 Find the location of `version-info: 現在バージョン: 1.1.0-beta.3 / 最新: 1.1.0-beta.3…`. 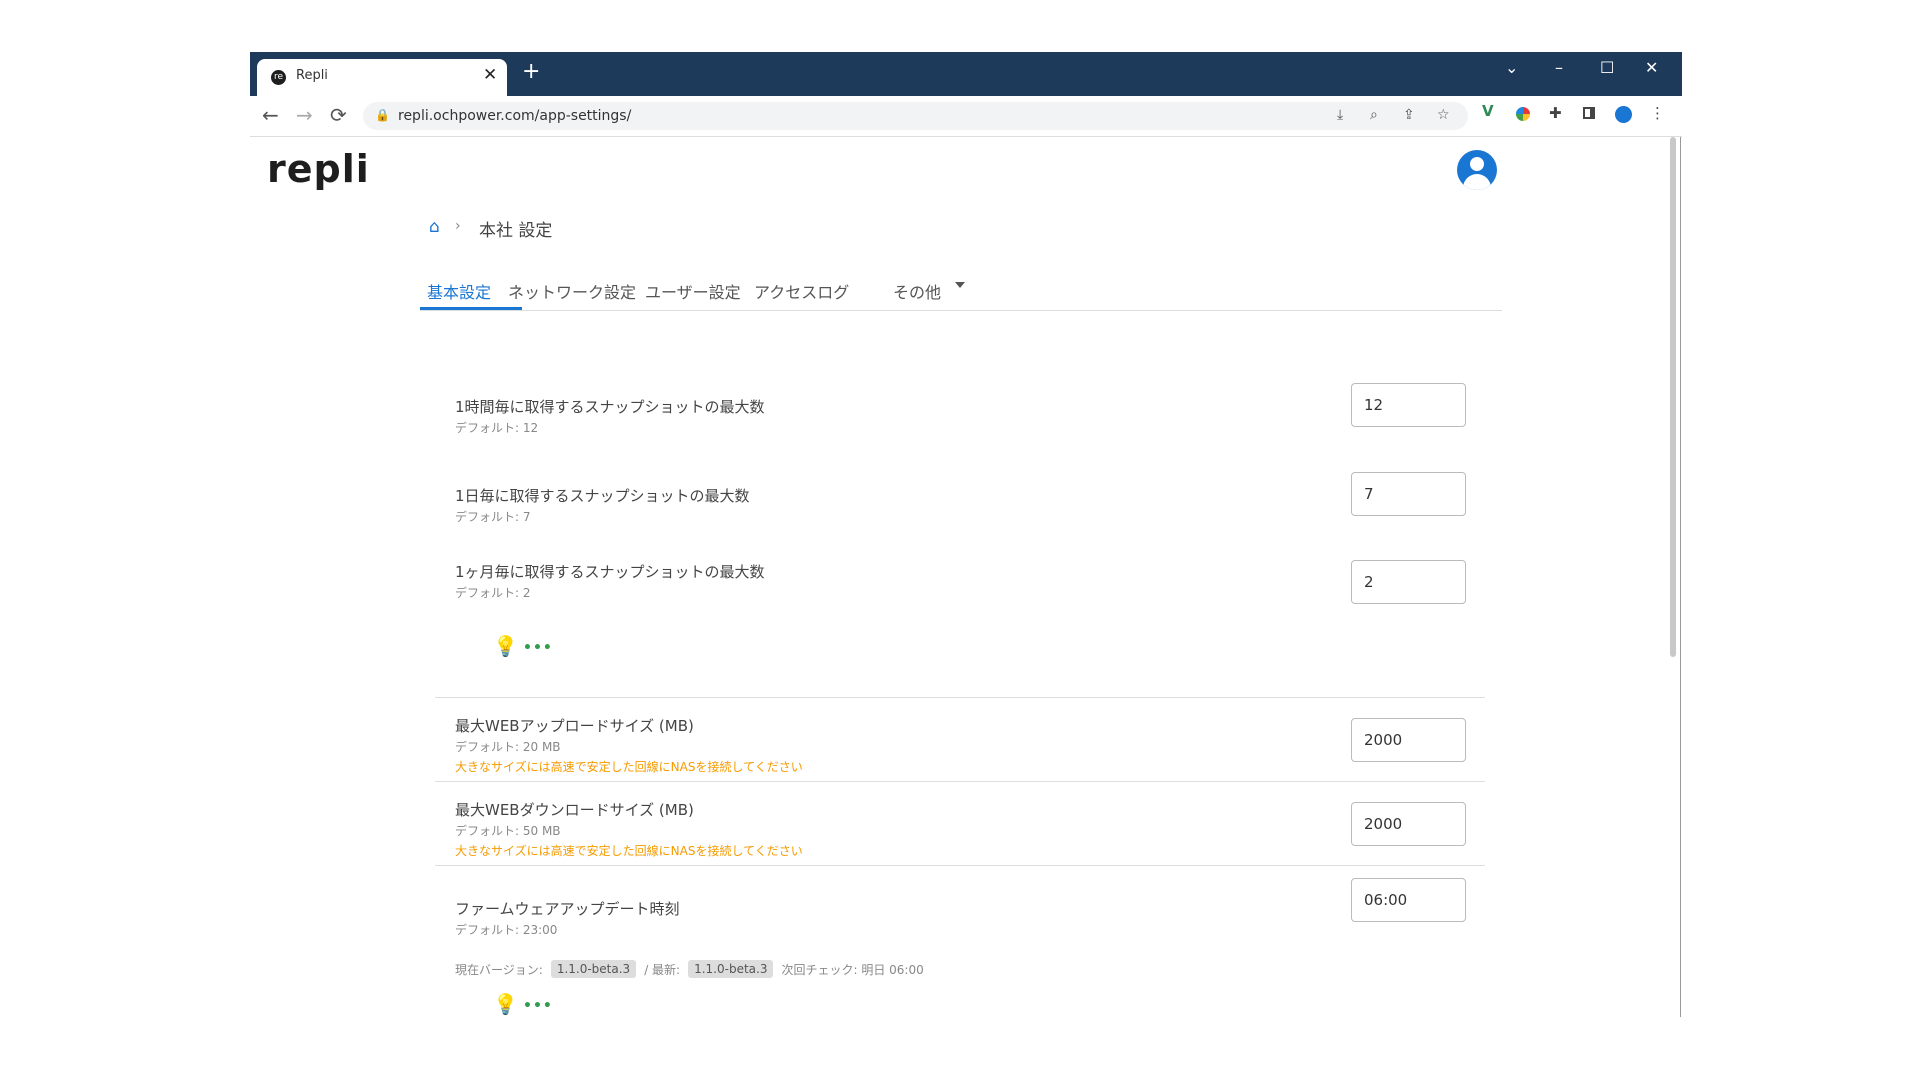

version-info: 現在バージョン: 1.1.0-beta.3 / 最新: 1.1.0-beta.3… is located at coordinates (689, 969).